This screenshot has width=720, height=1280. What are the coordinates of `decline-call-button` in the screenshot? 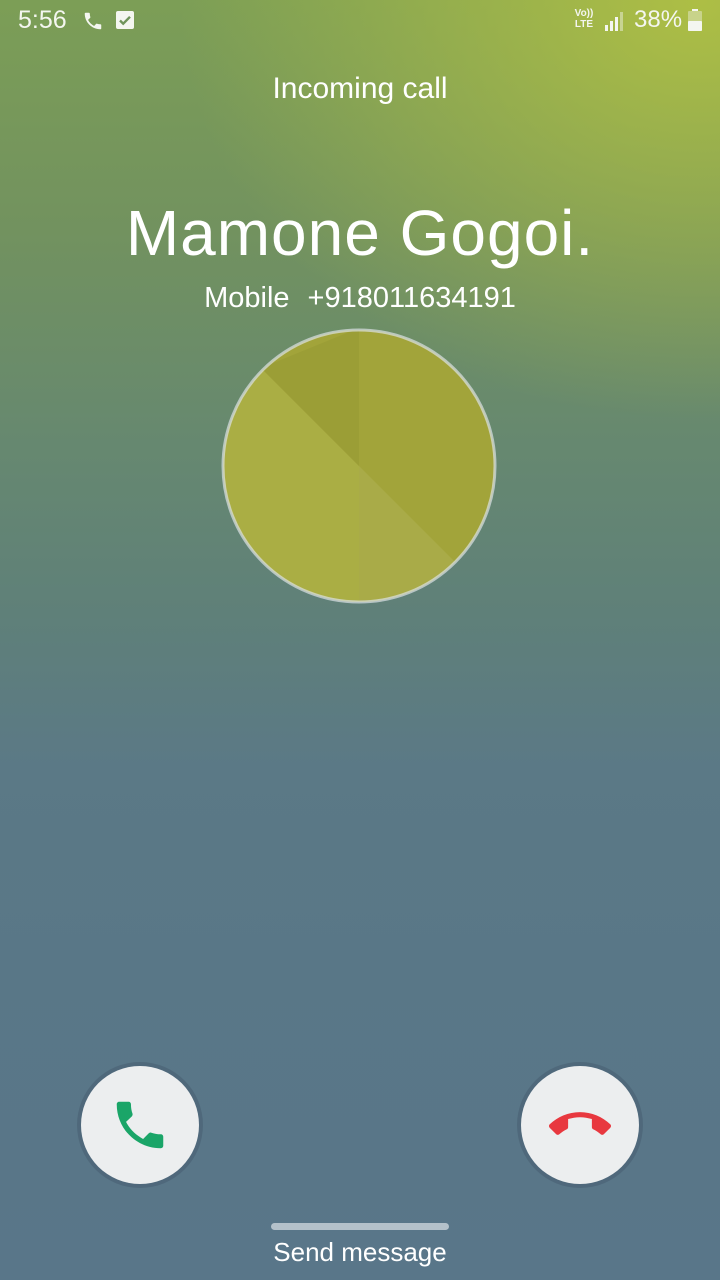 It's located at (580, 1125).